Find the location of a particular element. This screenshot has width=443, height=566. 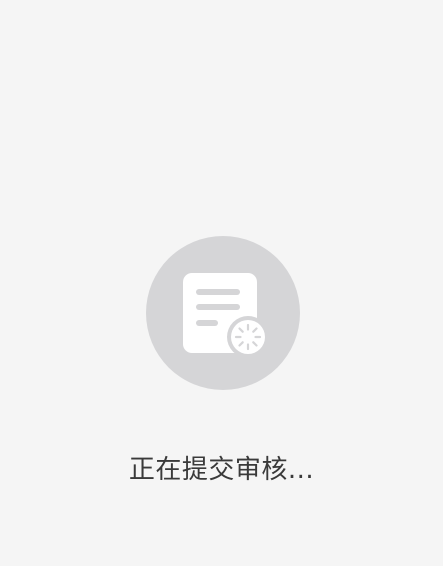

document-loading-icon is located at coordinates (226, 315).